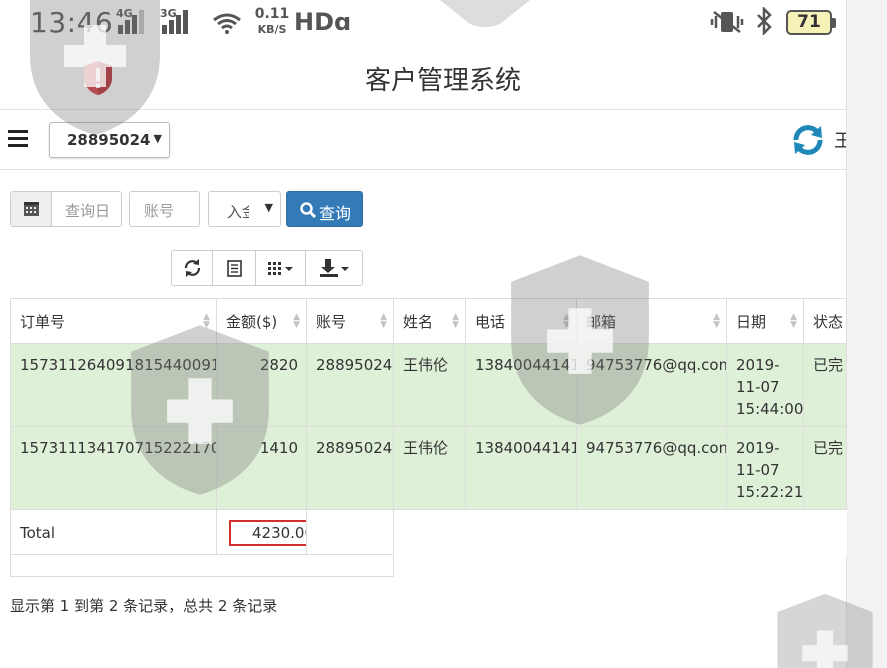  Describe the element at coordinates (428, 565) in the screenshot. I see `table-footer-spacer` at that location.